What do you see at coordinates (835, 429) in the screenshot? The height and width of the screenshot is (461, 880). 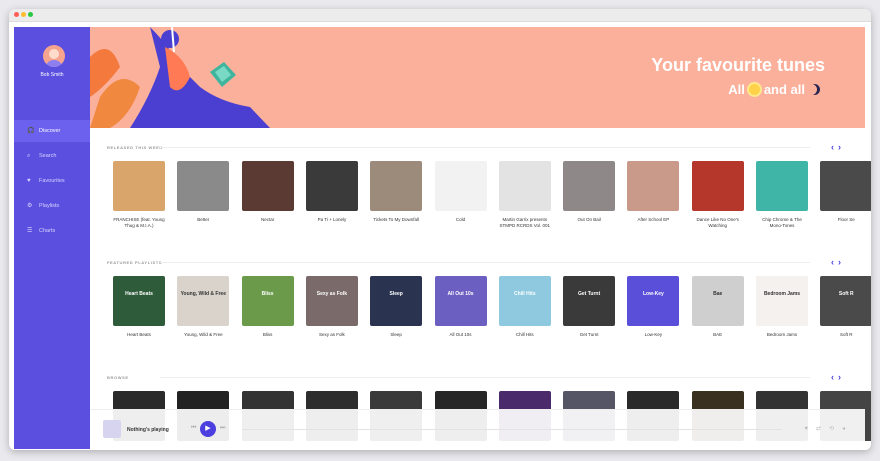 I see `repeat-icon: ⟲` at bounding box center [835, 429].